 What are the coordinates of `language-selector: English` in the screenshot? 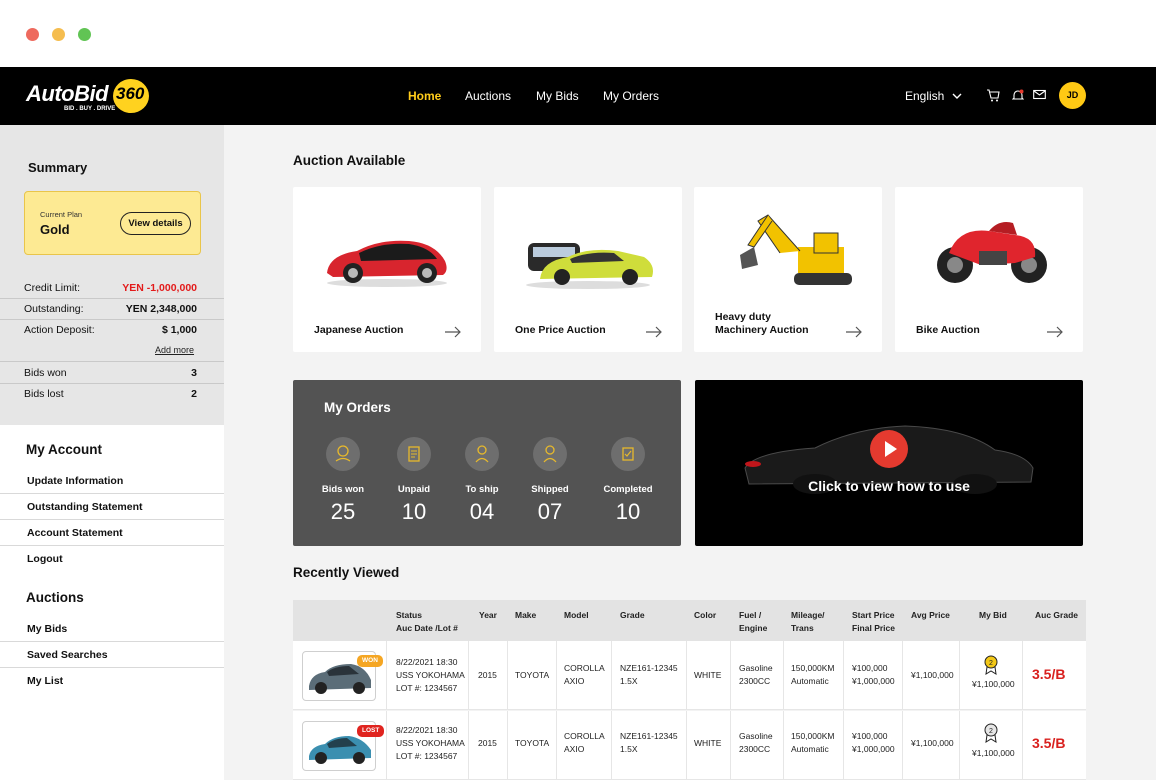 It's located at (933, 96).